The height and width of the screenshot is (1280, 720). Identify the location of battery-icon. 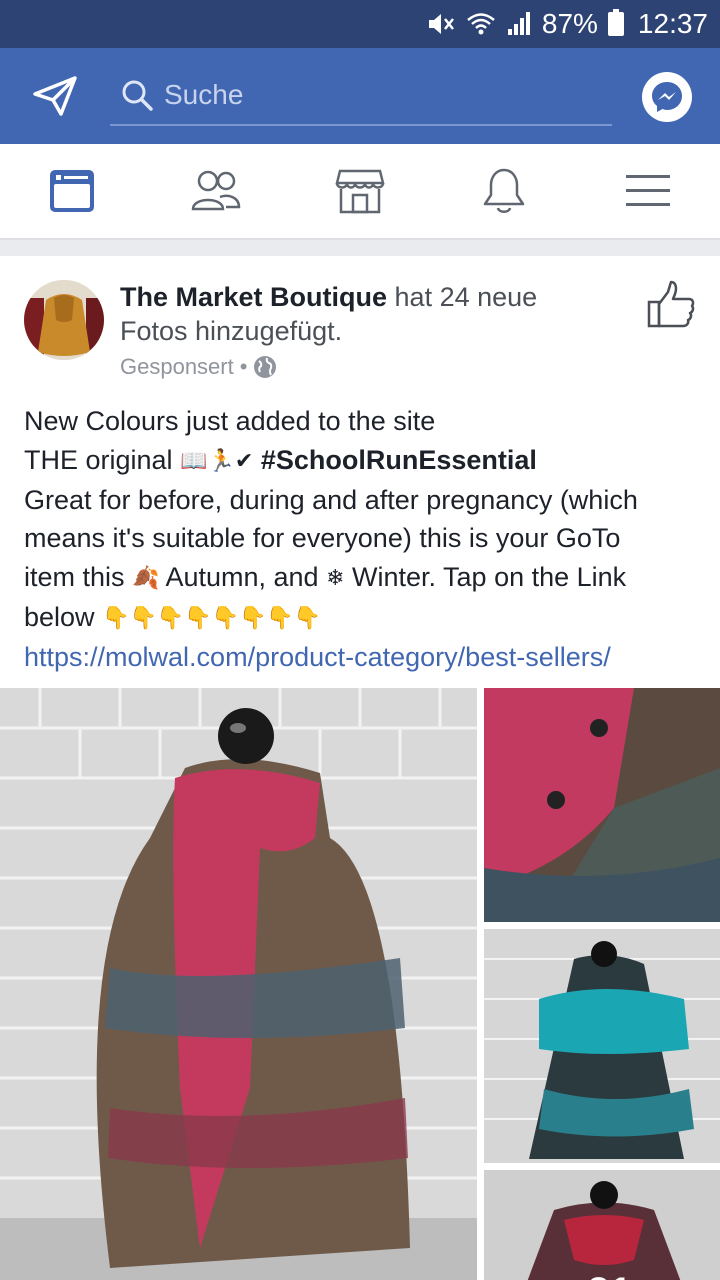
(615, 22).